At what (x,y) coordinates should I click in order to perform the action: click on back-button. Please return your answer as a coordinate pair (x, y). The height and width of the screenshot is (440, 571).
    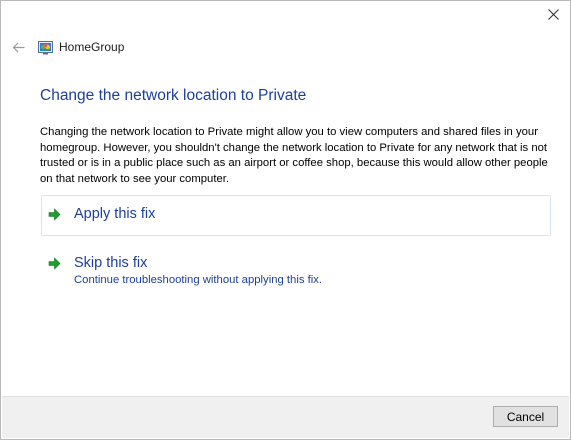
    Looking at the image, I should click on (18, 47).